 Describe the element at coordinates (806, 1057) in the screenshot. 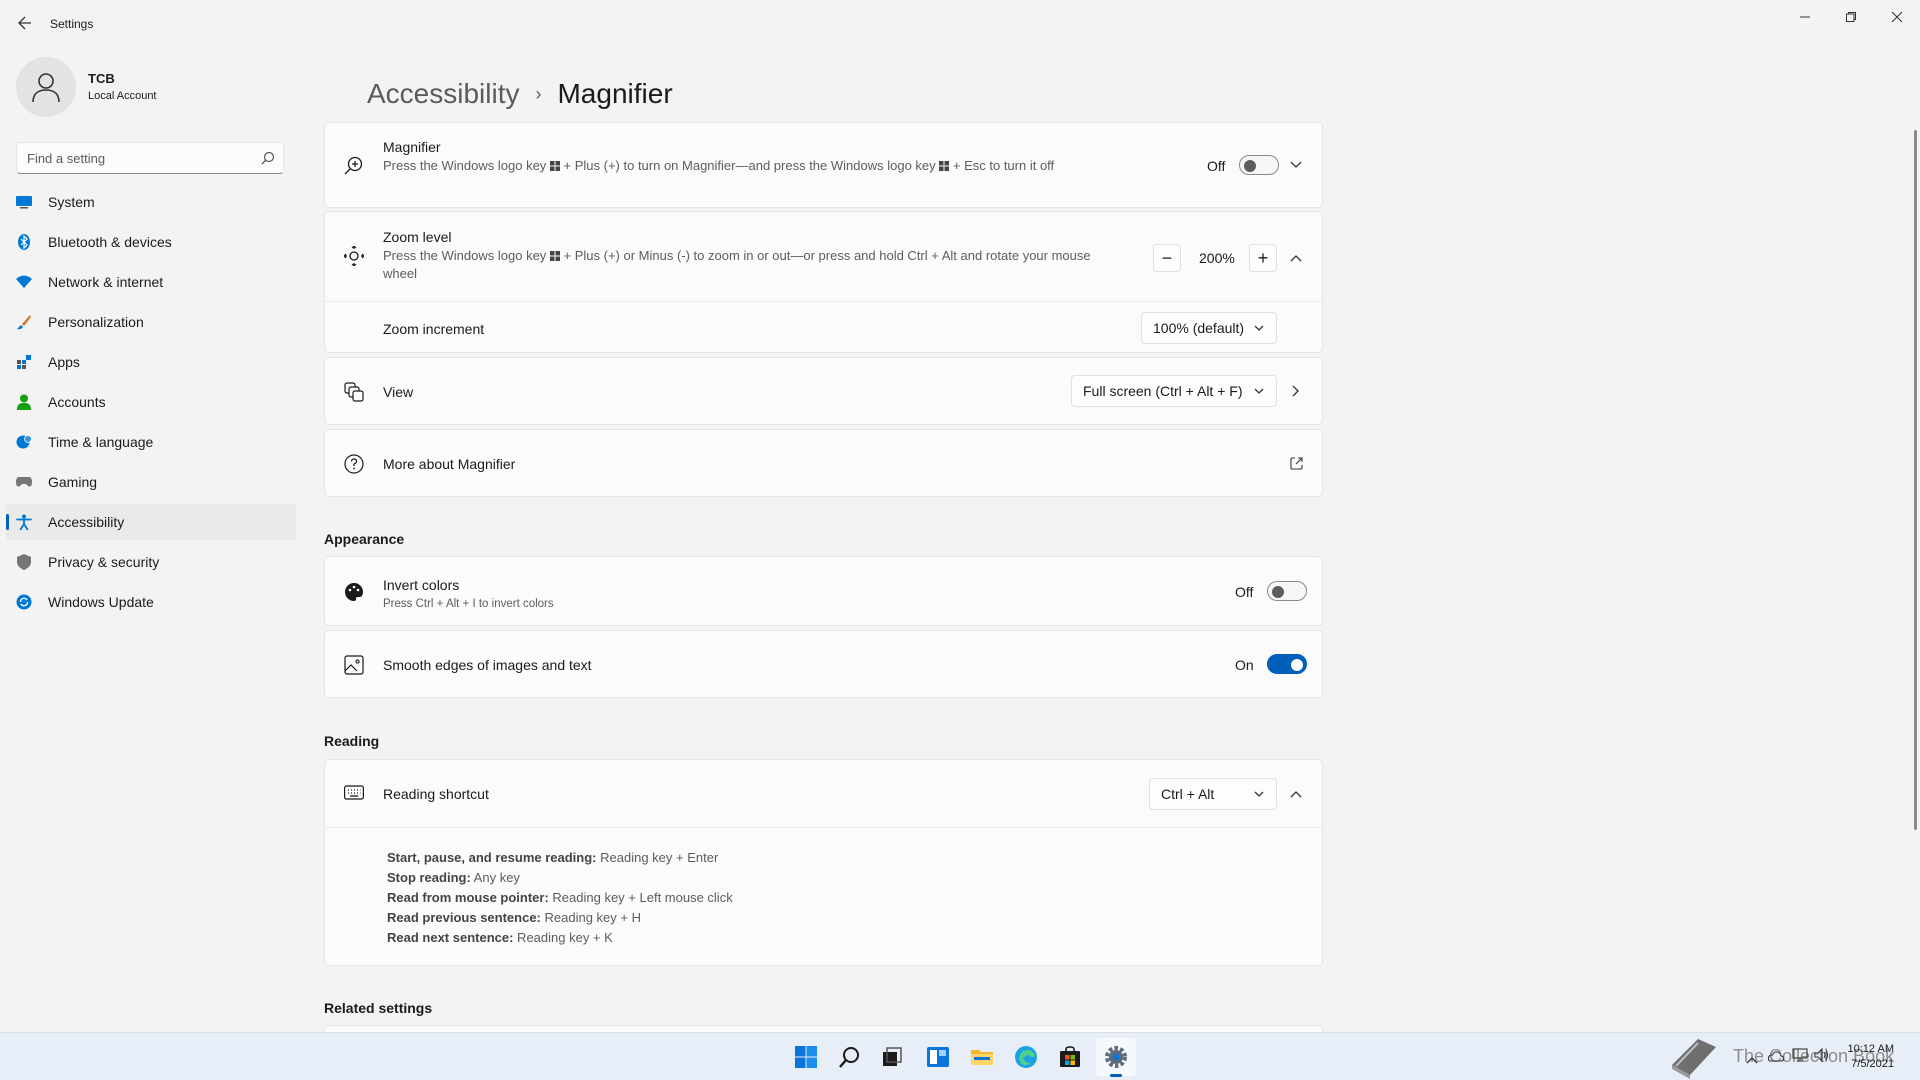

I see `start-icon` at that location.